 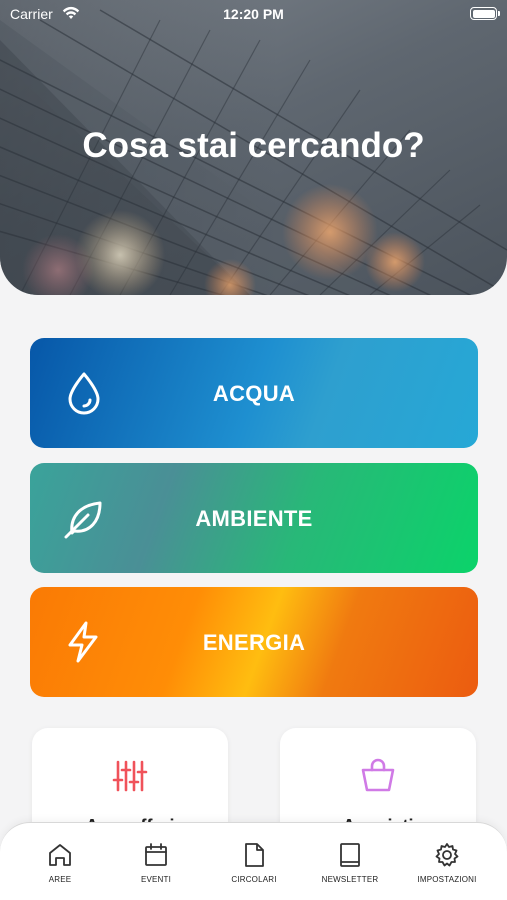 What do you see at coordinates (254, 855) in the screenshot?
I see `document-icon` at bounding box center [254, 855].